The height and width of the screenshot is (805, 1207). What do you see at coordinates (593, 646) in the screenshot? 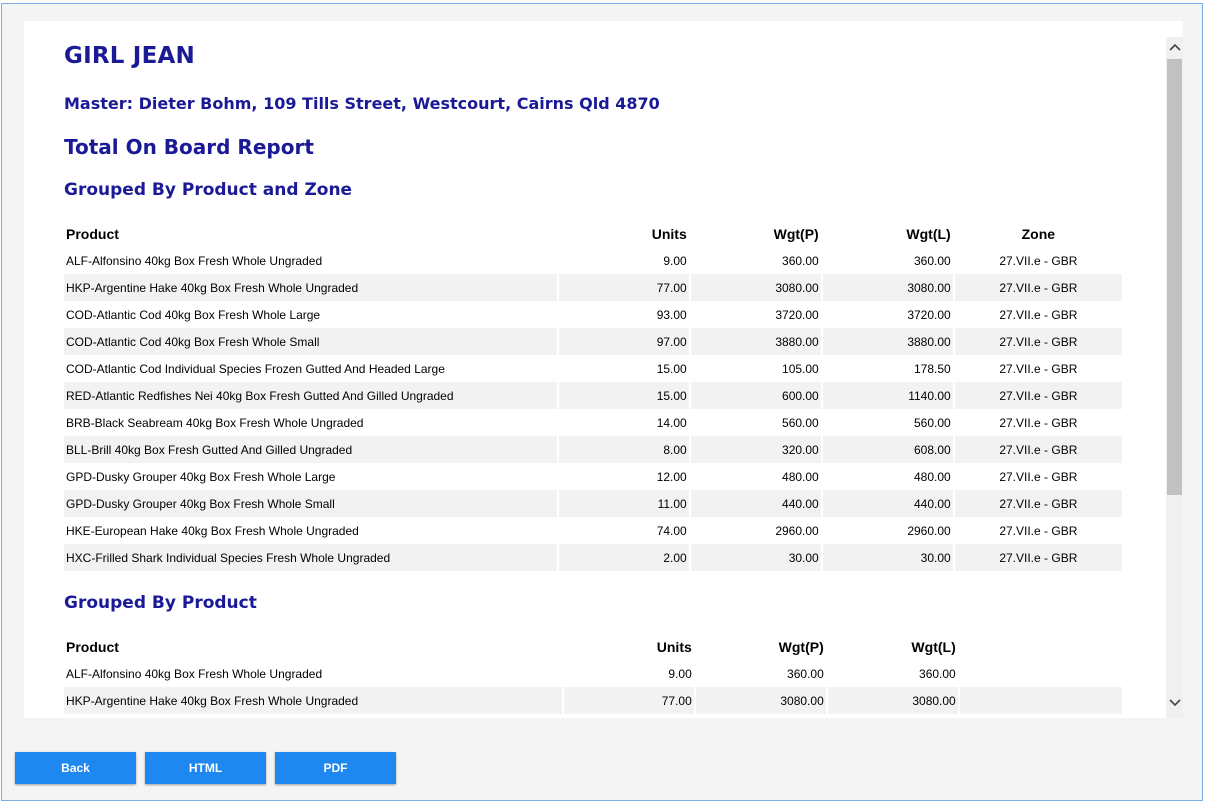
I see `table-header-row: Product Units Wgt(P) Wgt(L)` at bounding box center [593, 646].